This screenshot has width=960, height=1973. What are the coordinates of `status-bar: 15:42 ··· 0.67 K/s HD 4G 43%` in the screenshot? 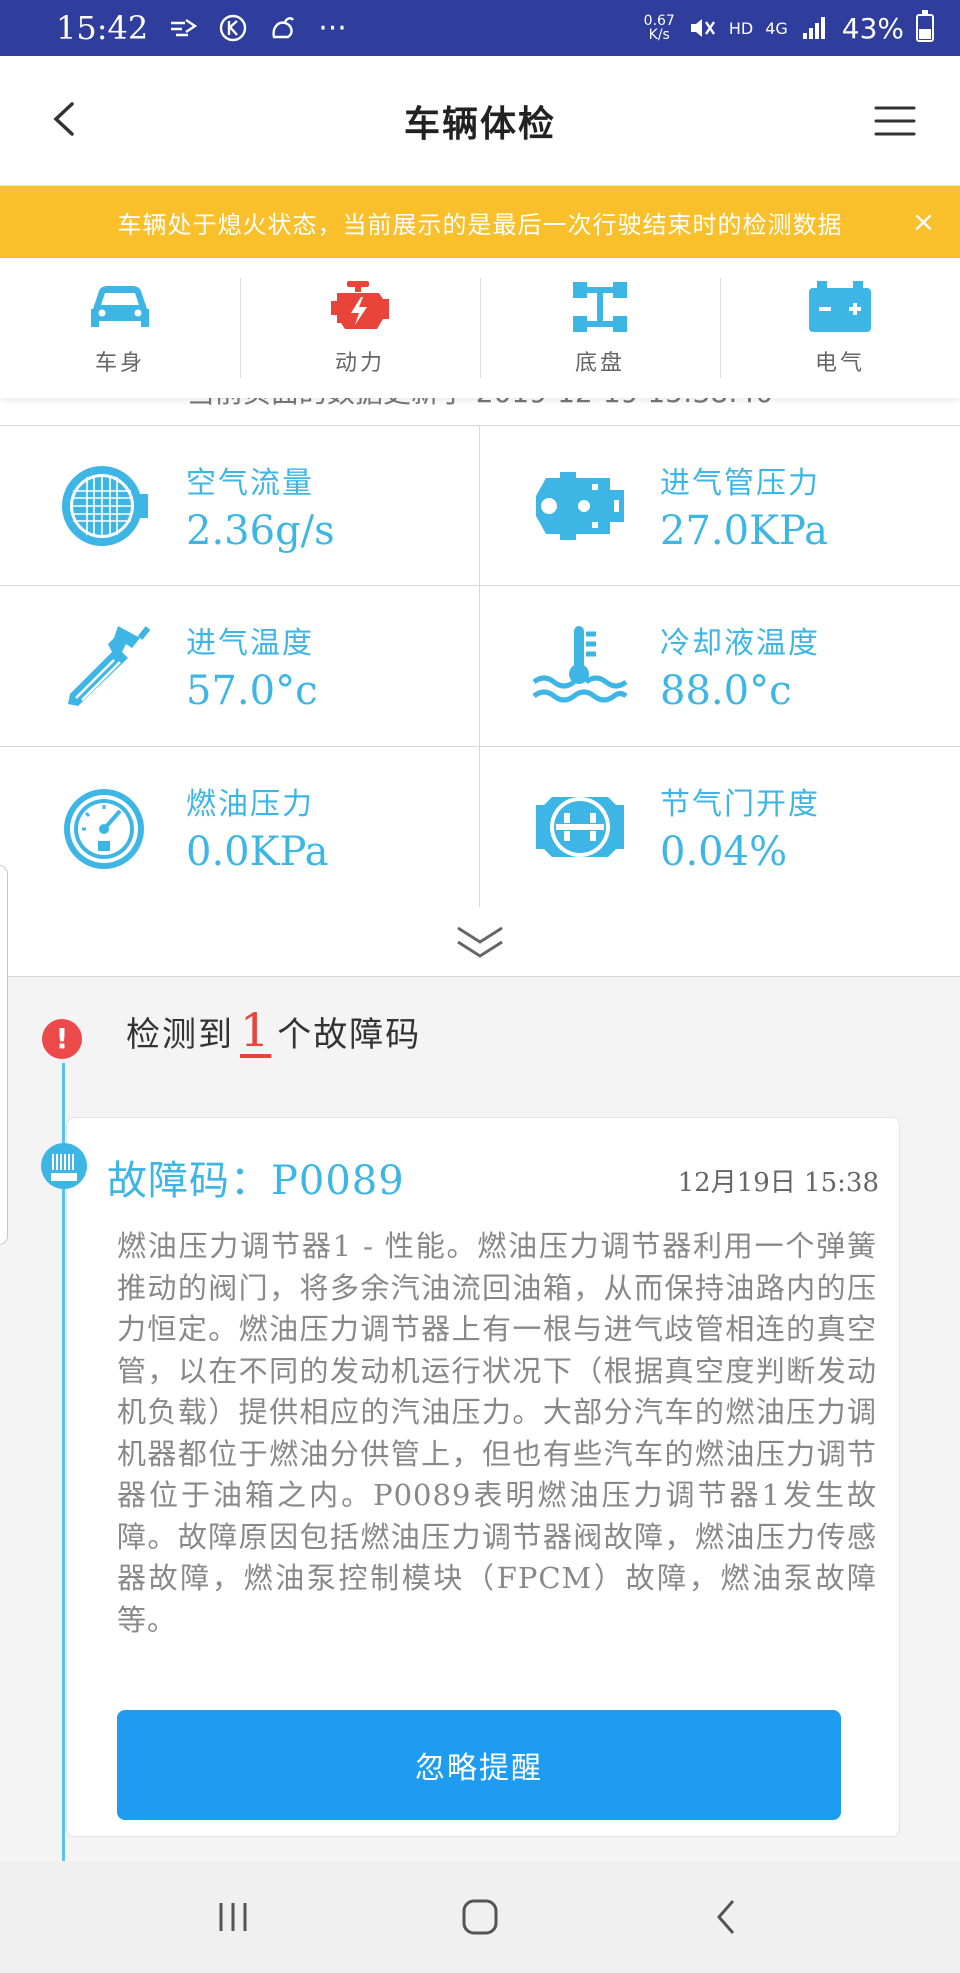 It's located at (480, 28).